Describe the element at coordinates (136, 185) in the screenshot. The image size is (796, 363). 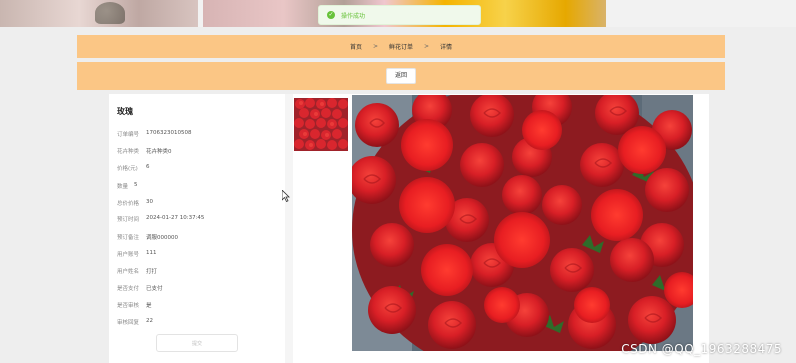
I see `field-value: 5` at that location.